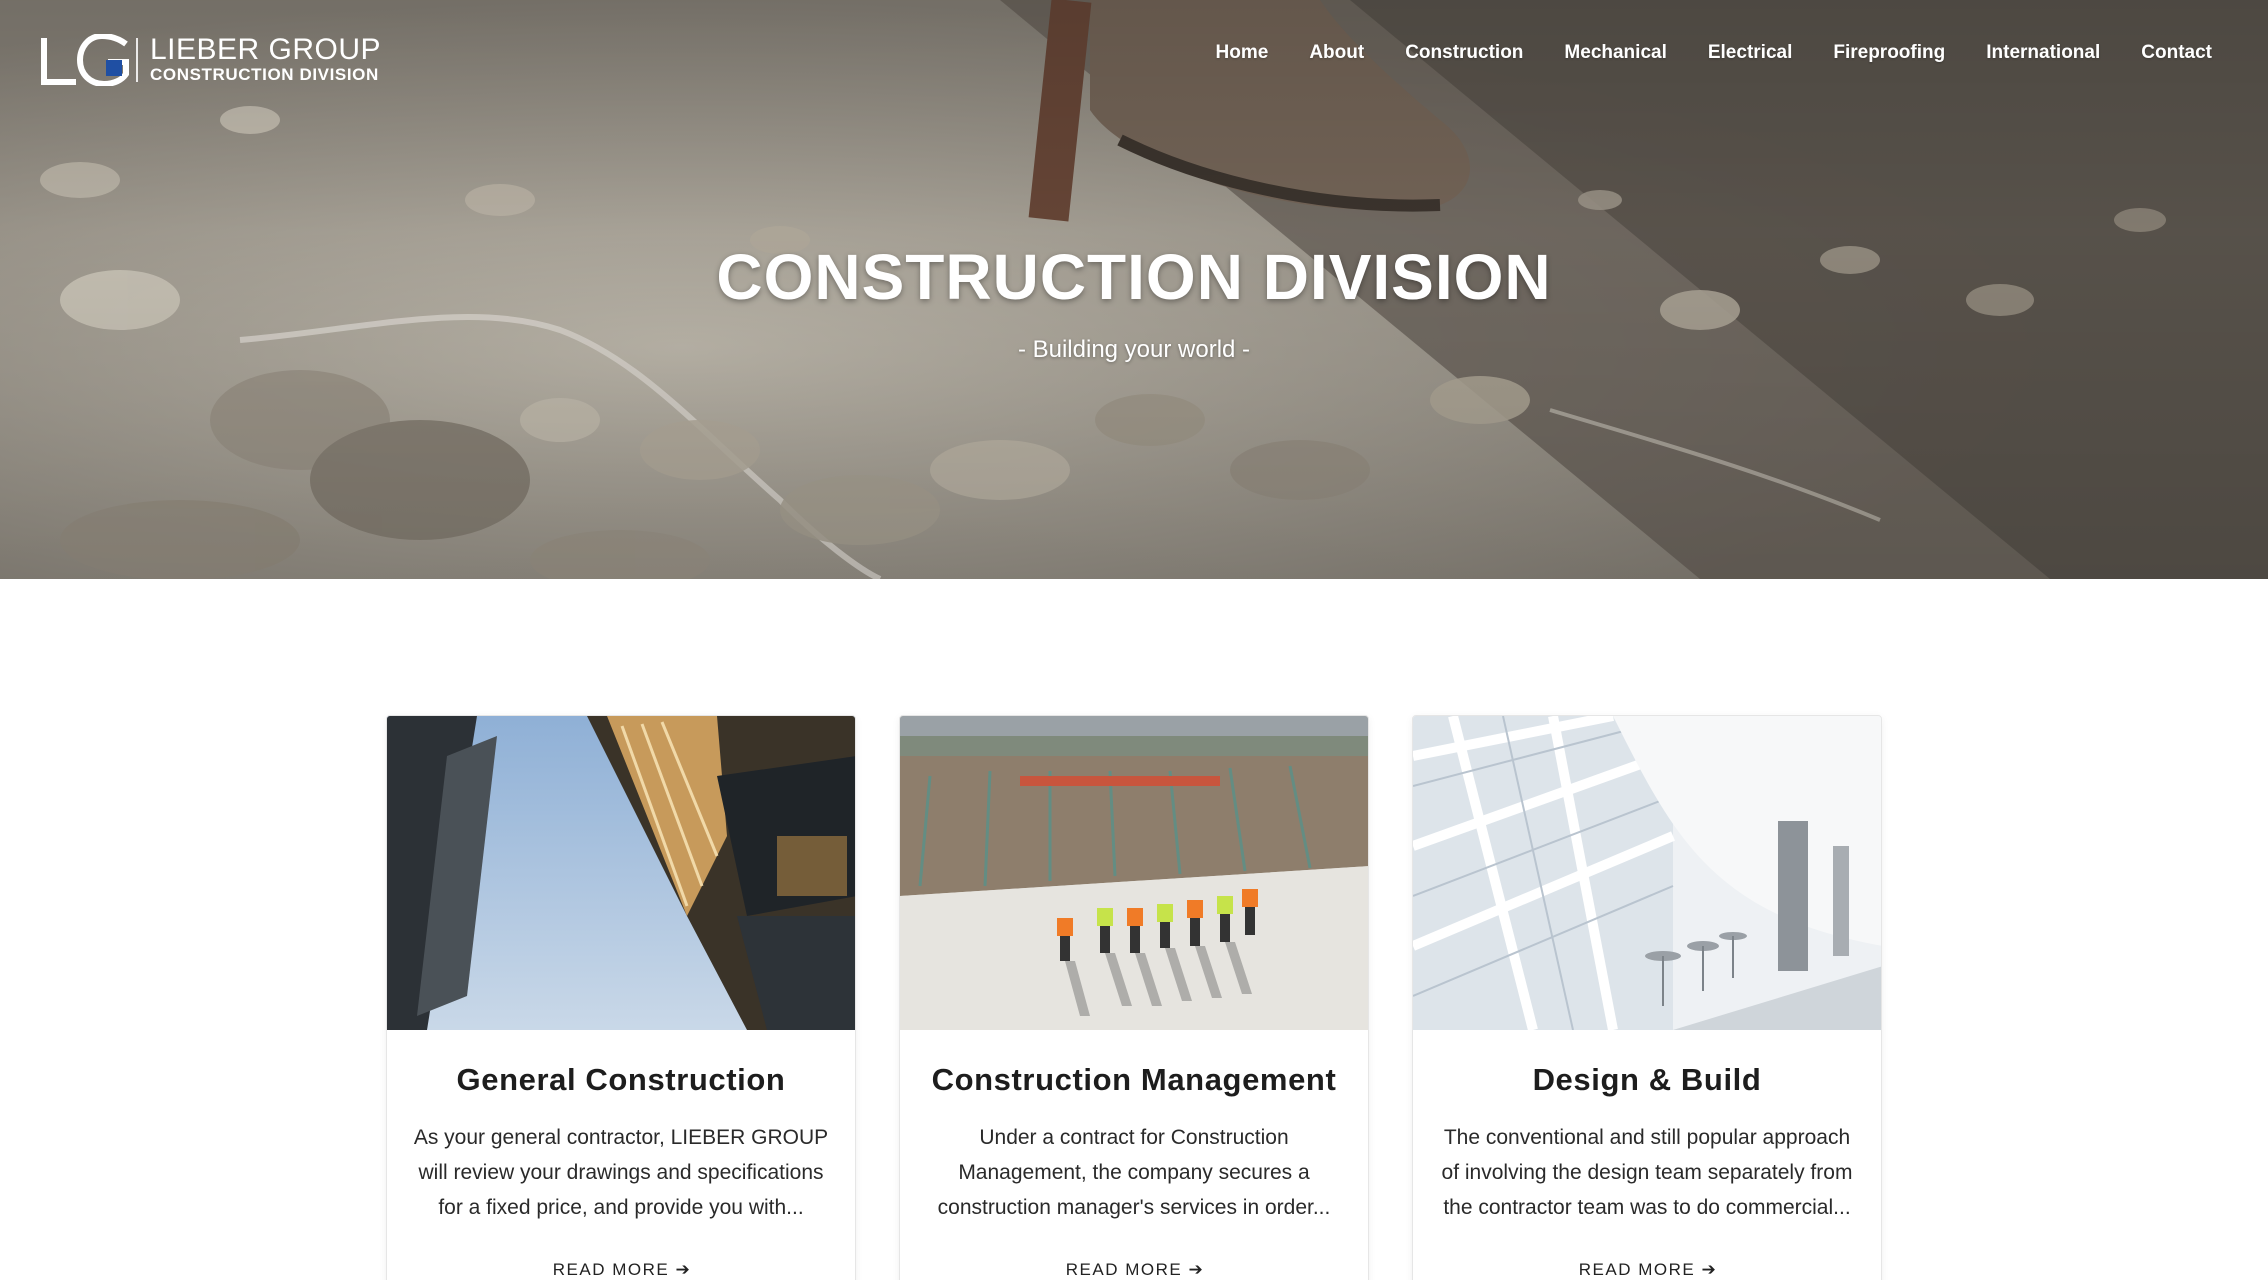 This screenshot has height=1280, width=2268. Describe the element at coordinates (1134, 873) in the screenshot. I see `card-image-site` at that location.